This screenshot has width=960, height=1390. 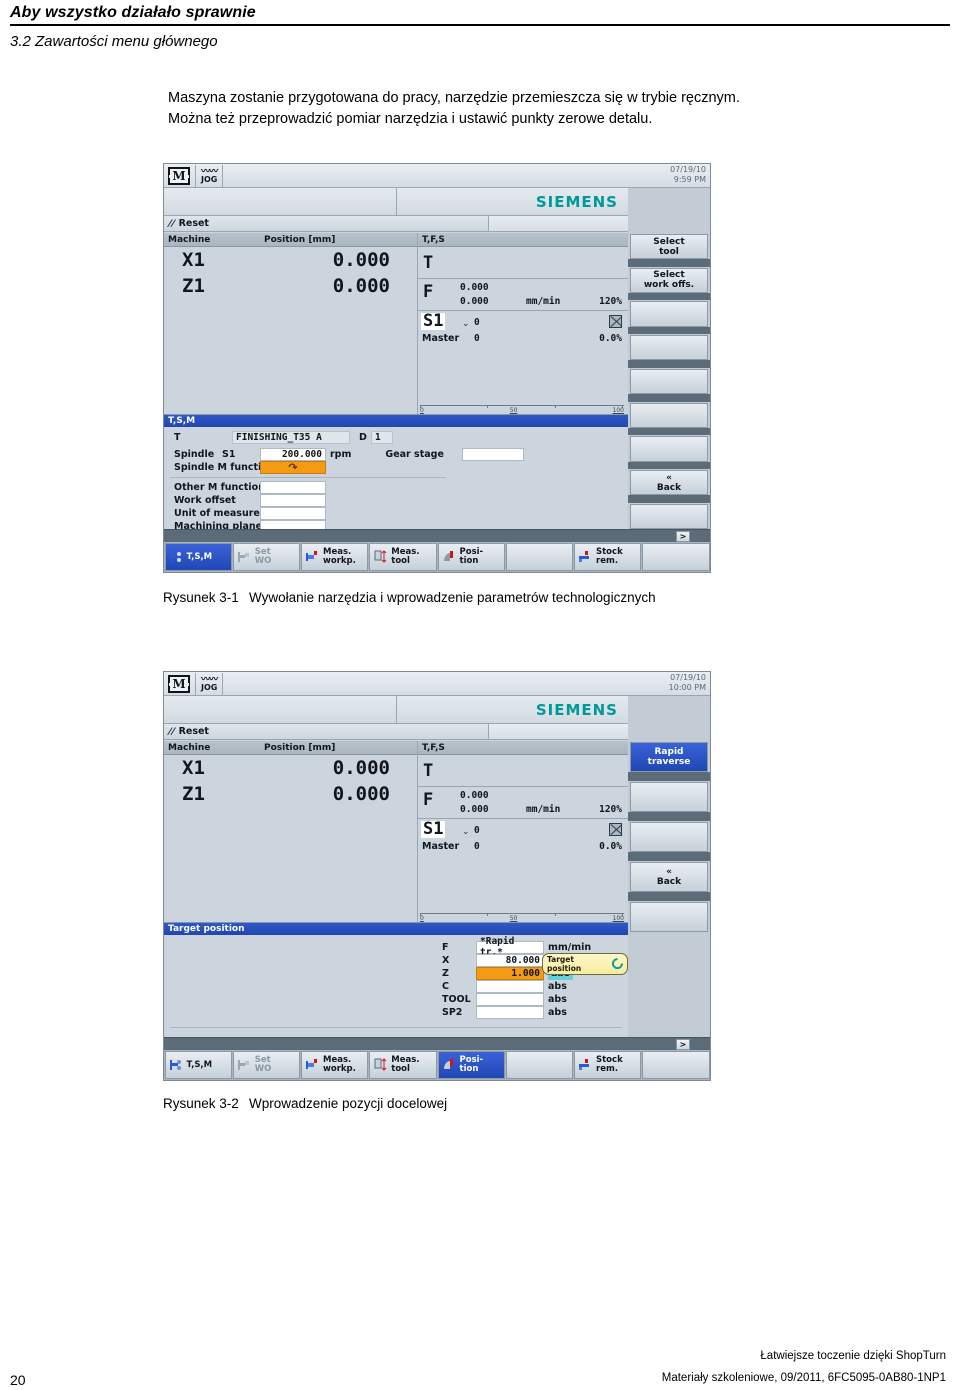 What do you see at coordinates (510, 973) in the screenshot?
I see `axis-z-field: 1.000` at bounding box center [510, 973].